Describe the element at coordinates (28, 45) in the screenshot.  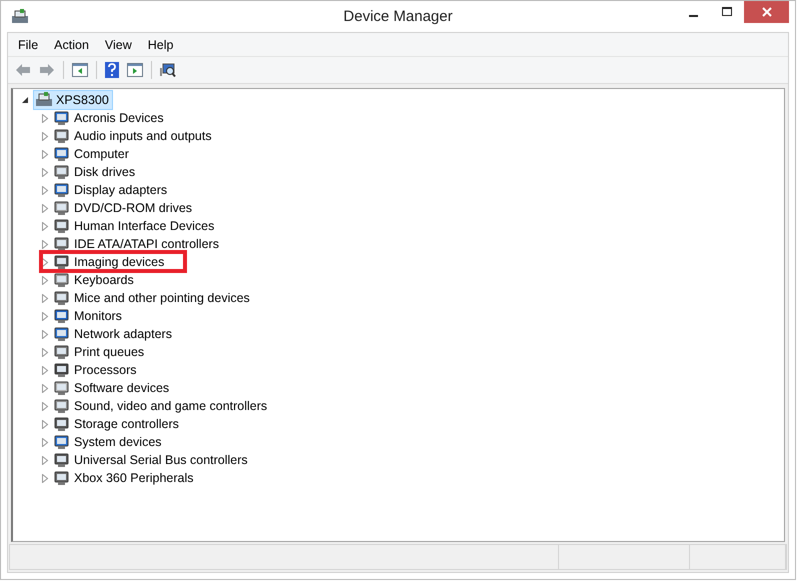
I see `menu-item: File` at that location.